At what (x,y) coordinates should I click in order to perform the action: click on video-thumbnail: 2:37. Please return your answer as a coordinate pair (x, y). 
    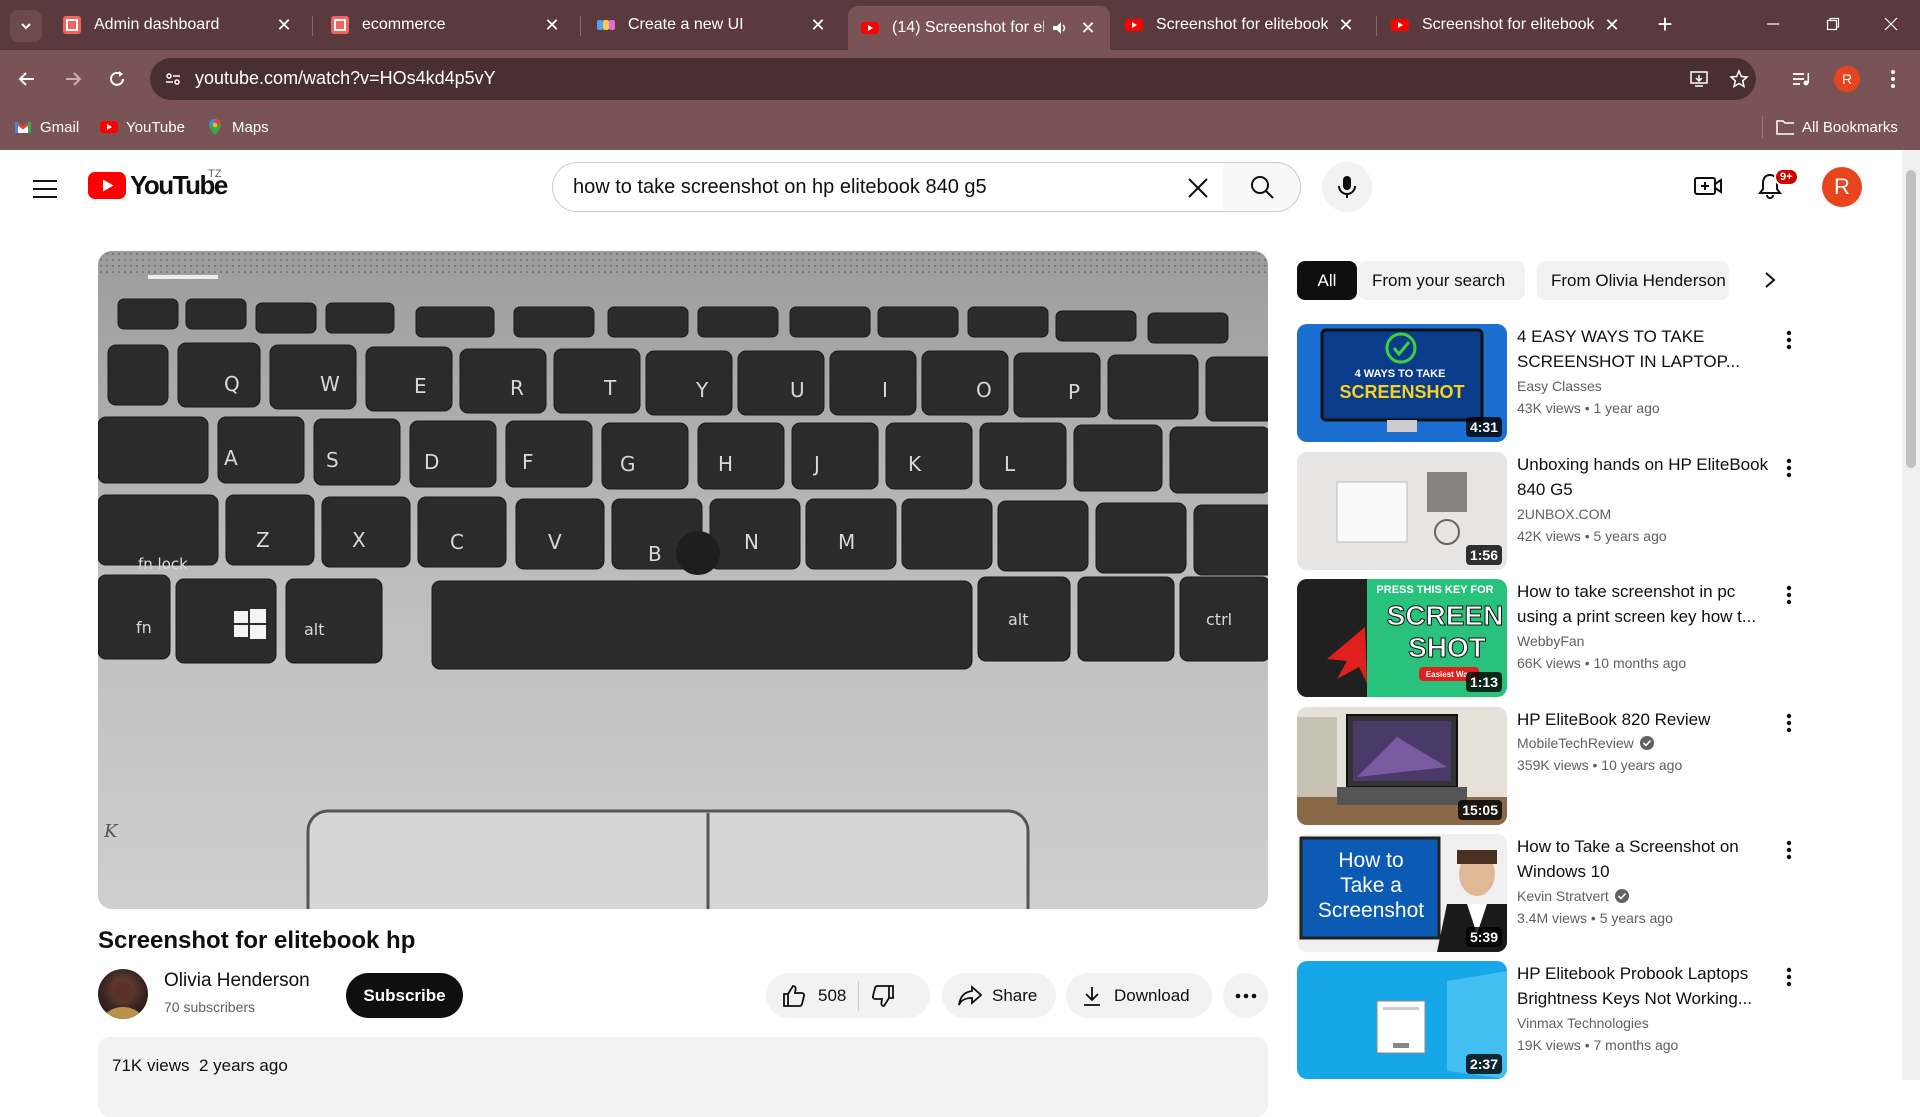
    Looking at the image, I should click on (1402, 1020).